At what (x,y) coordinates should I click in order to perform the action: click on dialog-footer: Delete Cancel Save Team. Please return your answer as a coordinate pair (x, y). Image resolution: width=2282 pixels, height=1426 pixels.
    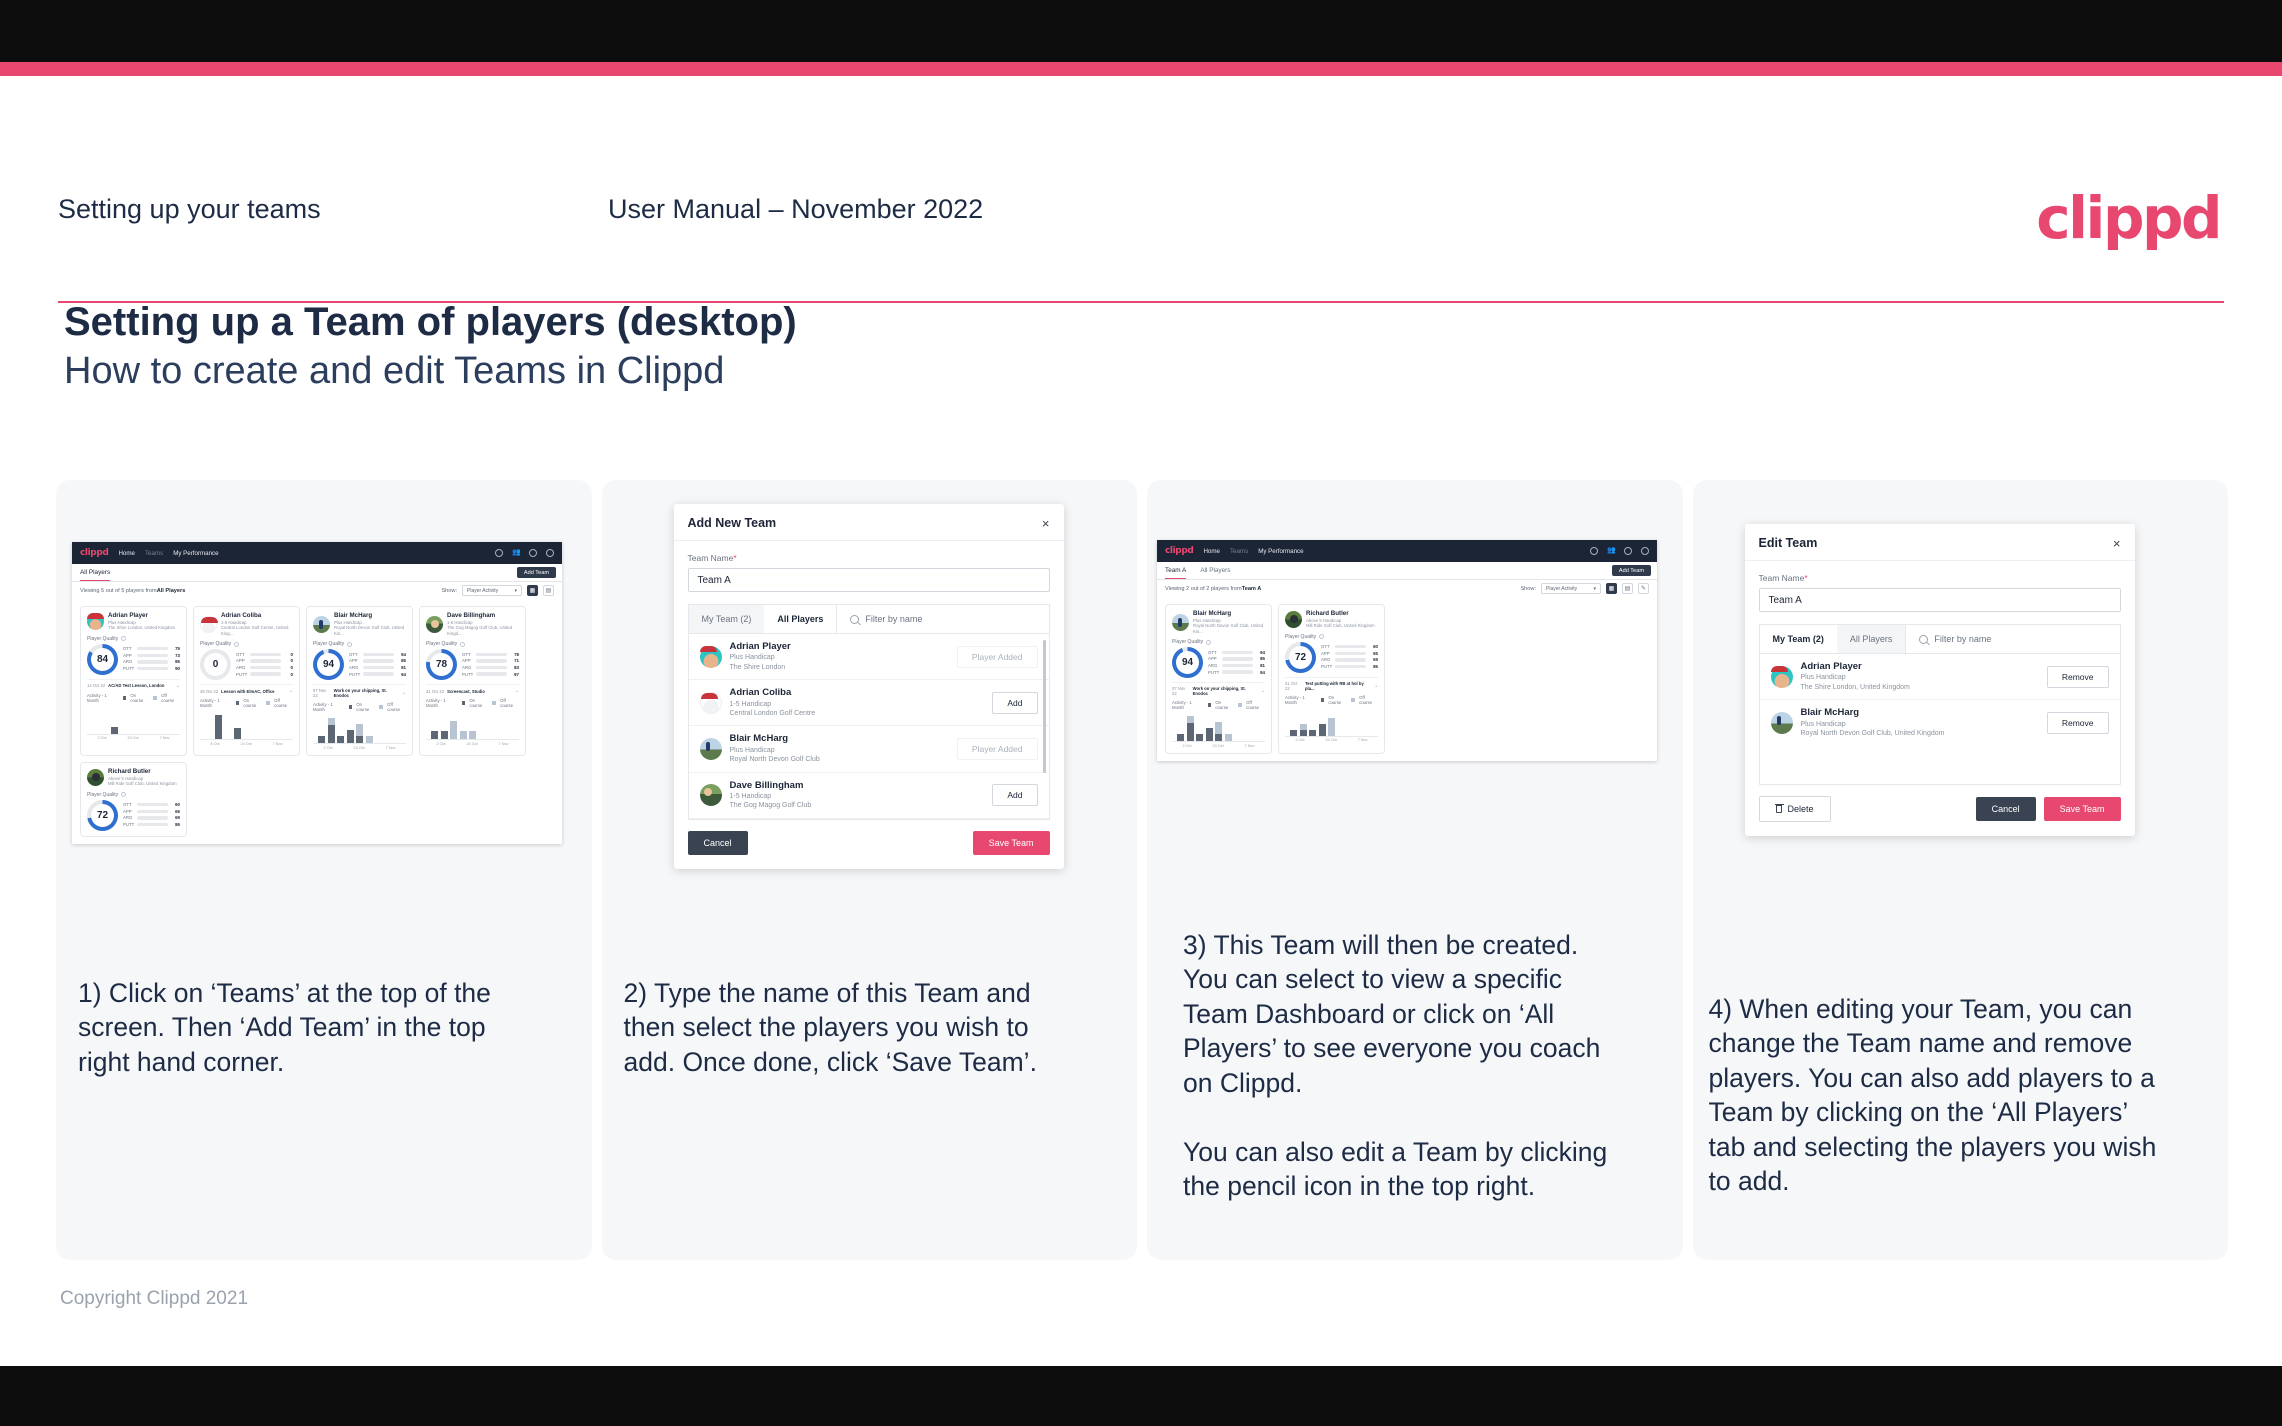
    Looking at the image, I should click on (1940, 810).